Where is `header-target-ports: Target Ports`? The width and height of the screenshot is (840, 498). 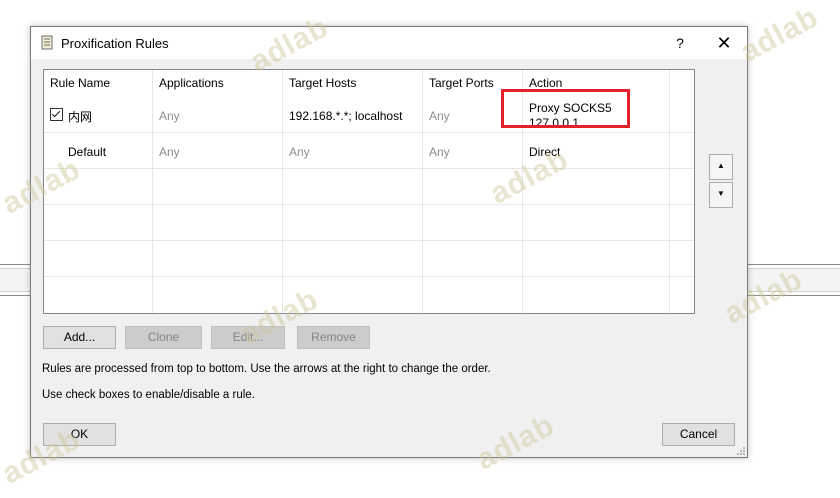 header-target-ports: Target Ports is located at coordinates (458, 83).